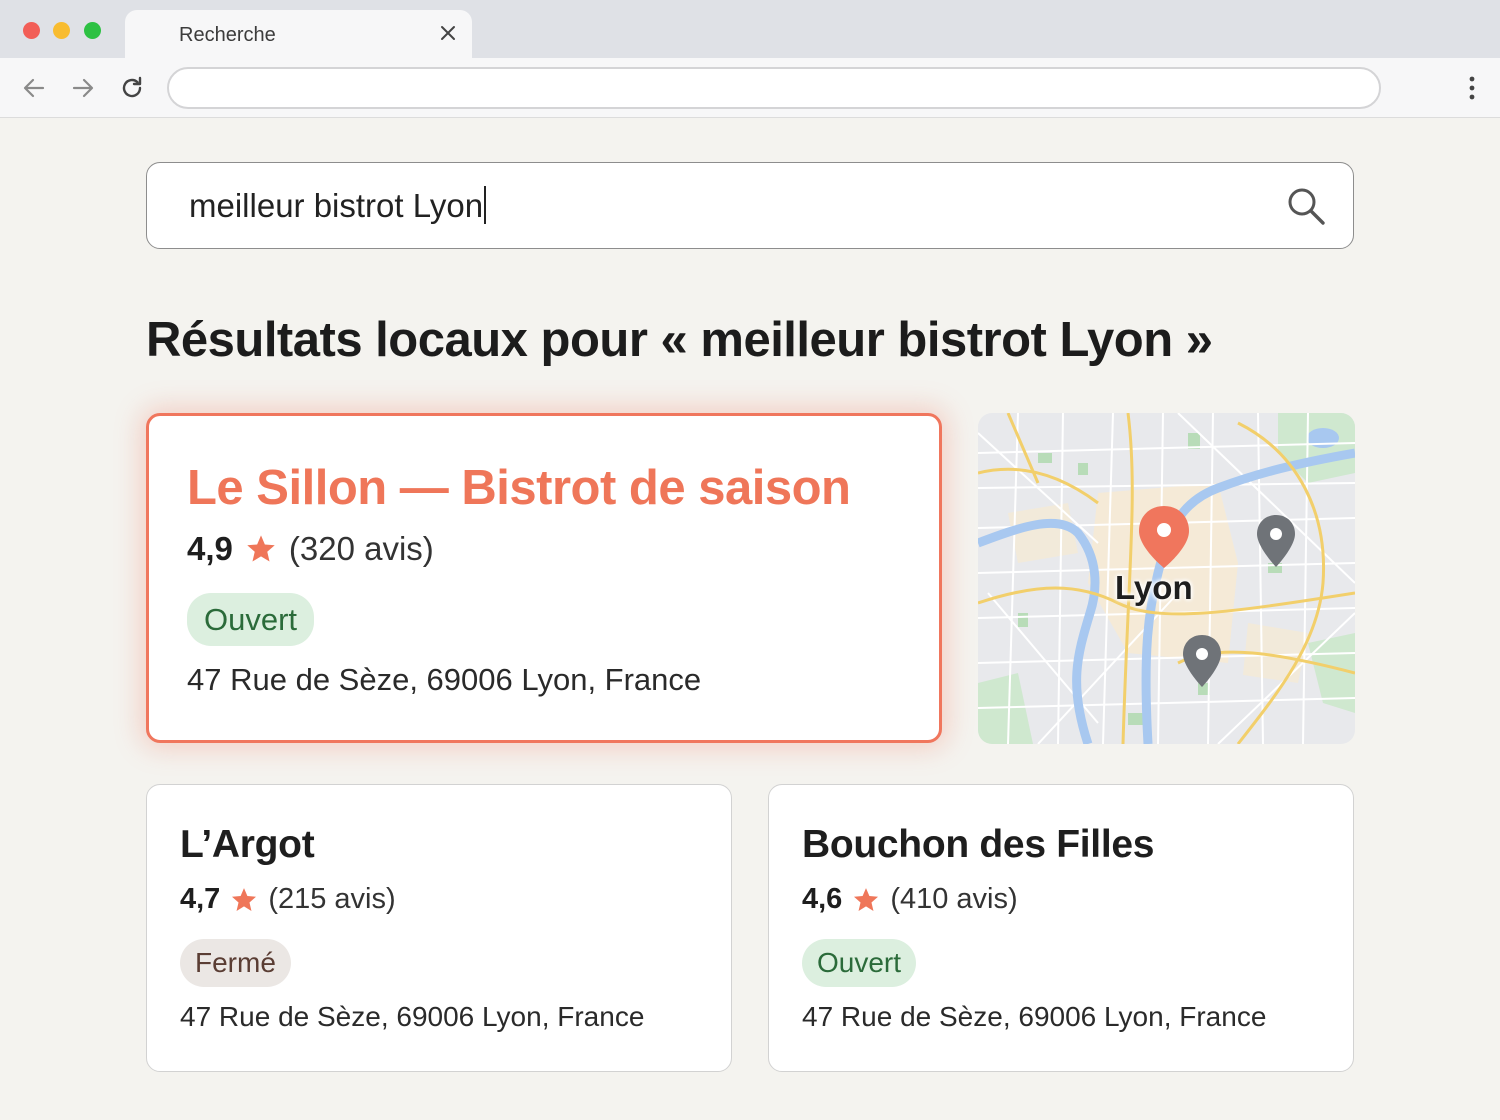 This screenshot has height=1120, width=1500. I want to click on window-minimize-button, so click(61, 30).